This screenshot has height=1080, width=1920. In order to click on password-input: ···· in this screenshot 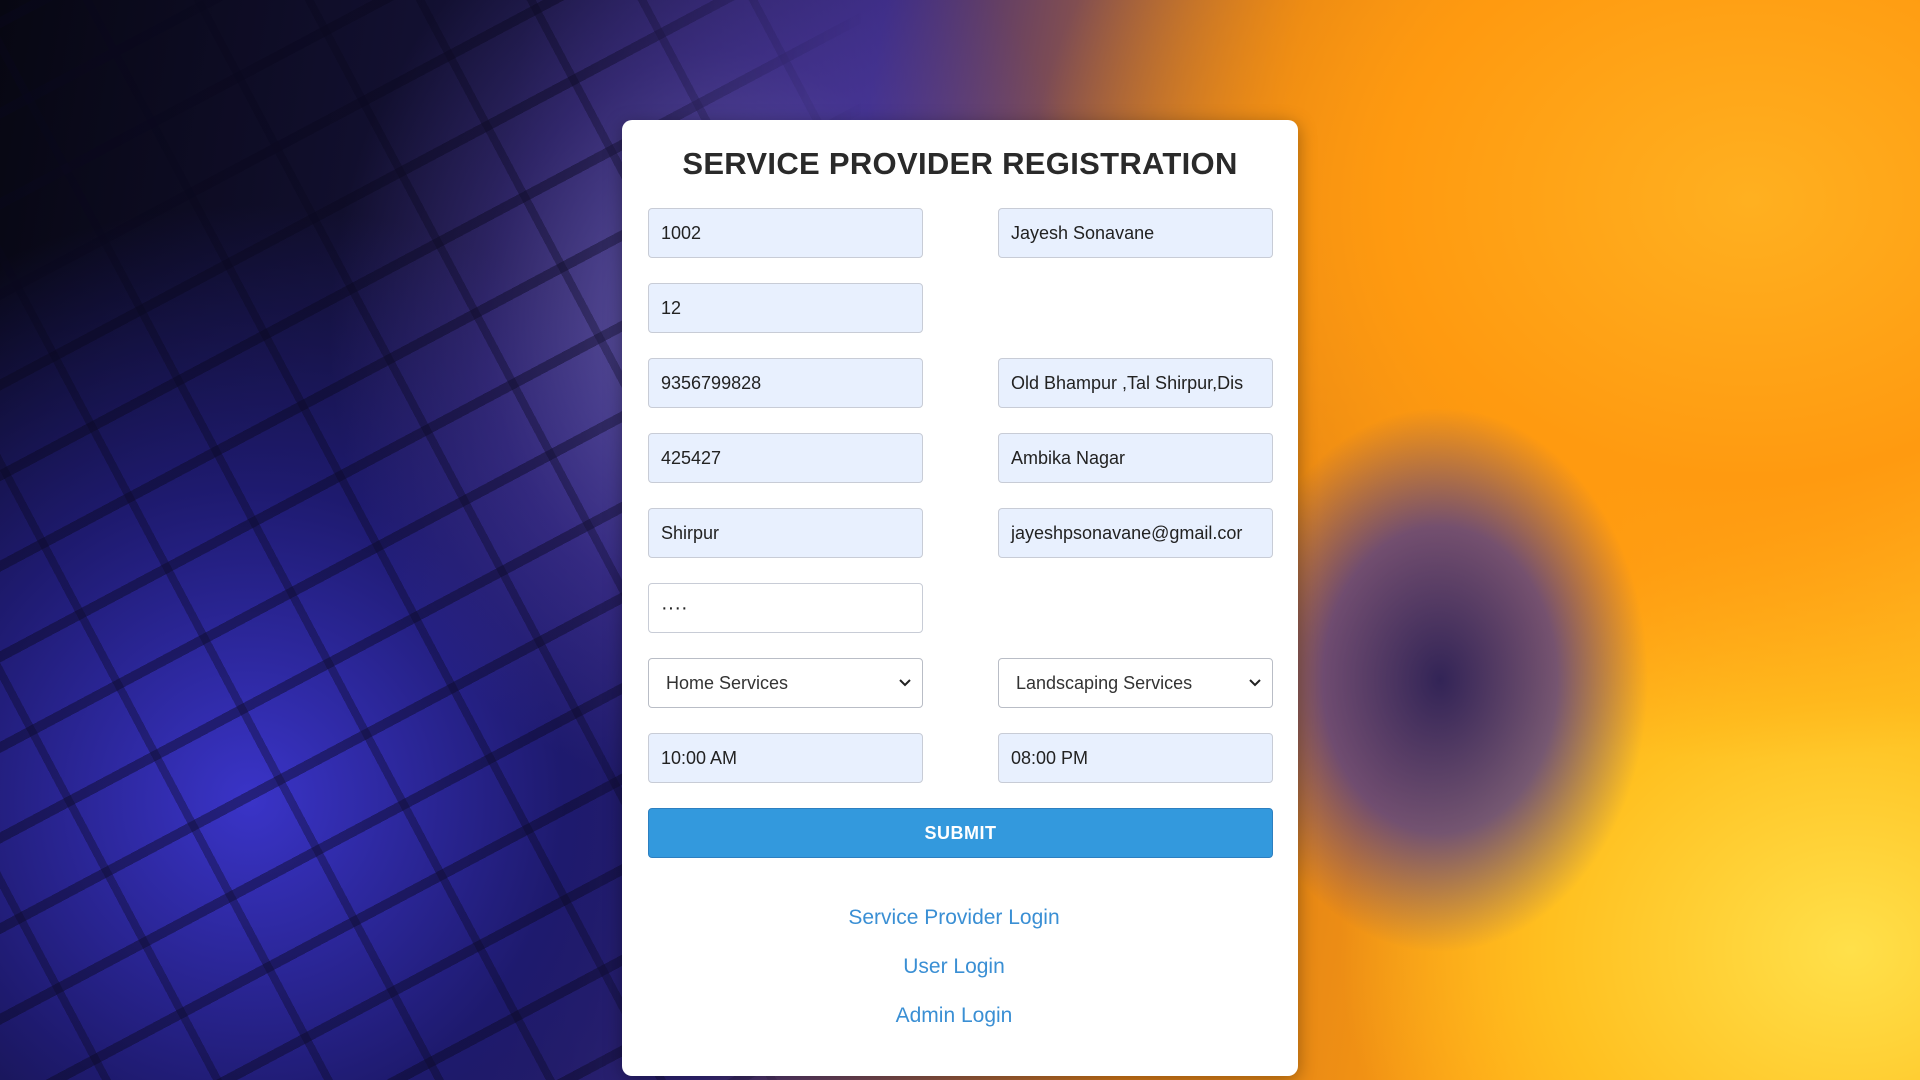, I will do `click(785, 608)`.